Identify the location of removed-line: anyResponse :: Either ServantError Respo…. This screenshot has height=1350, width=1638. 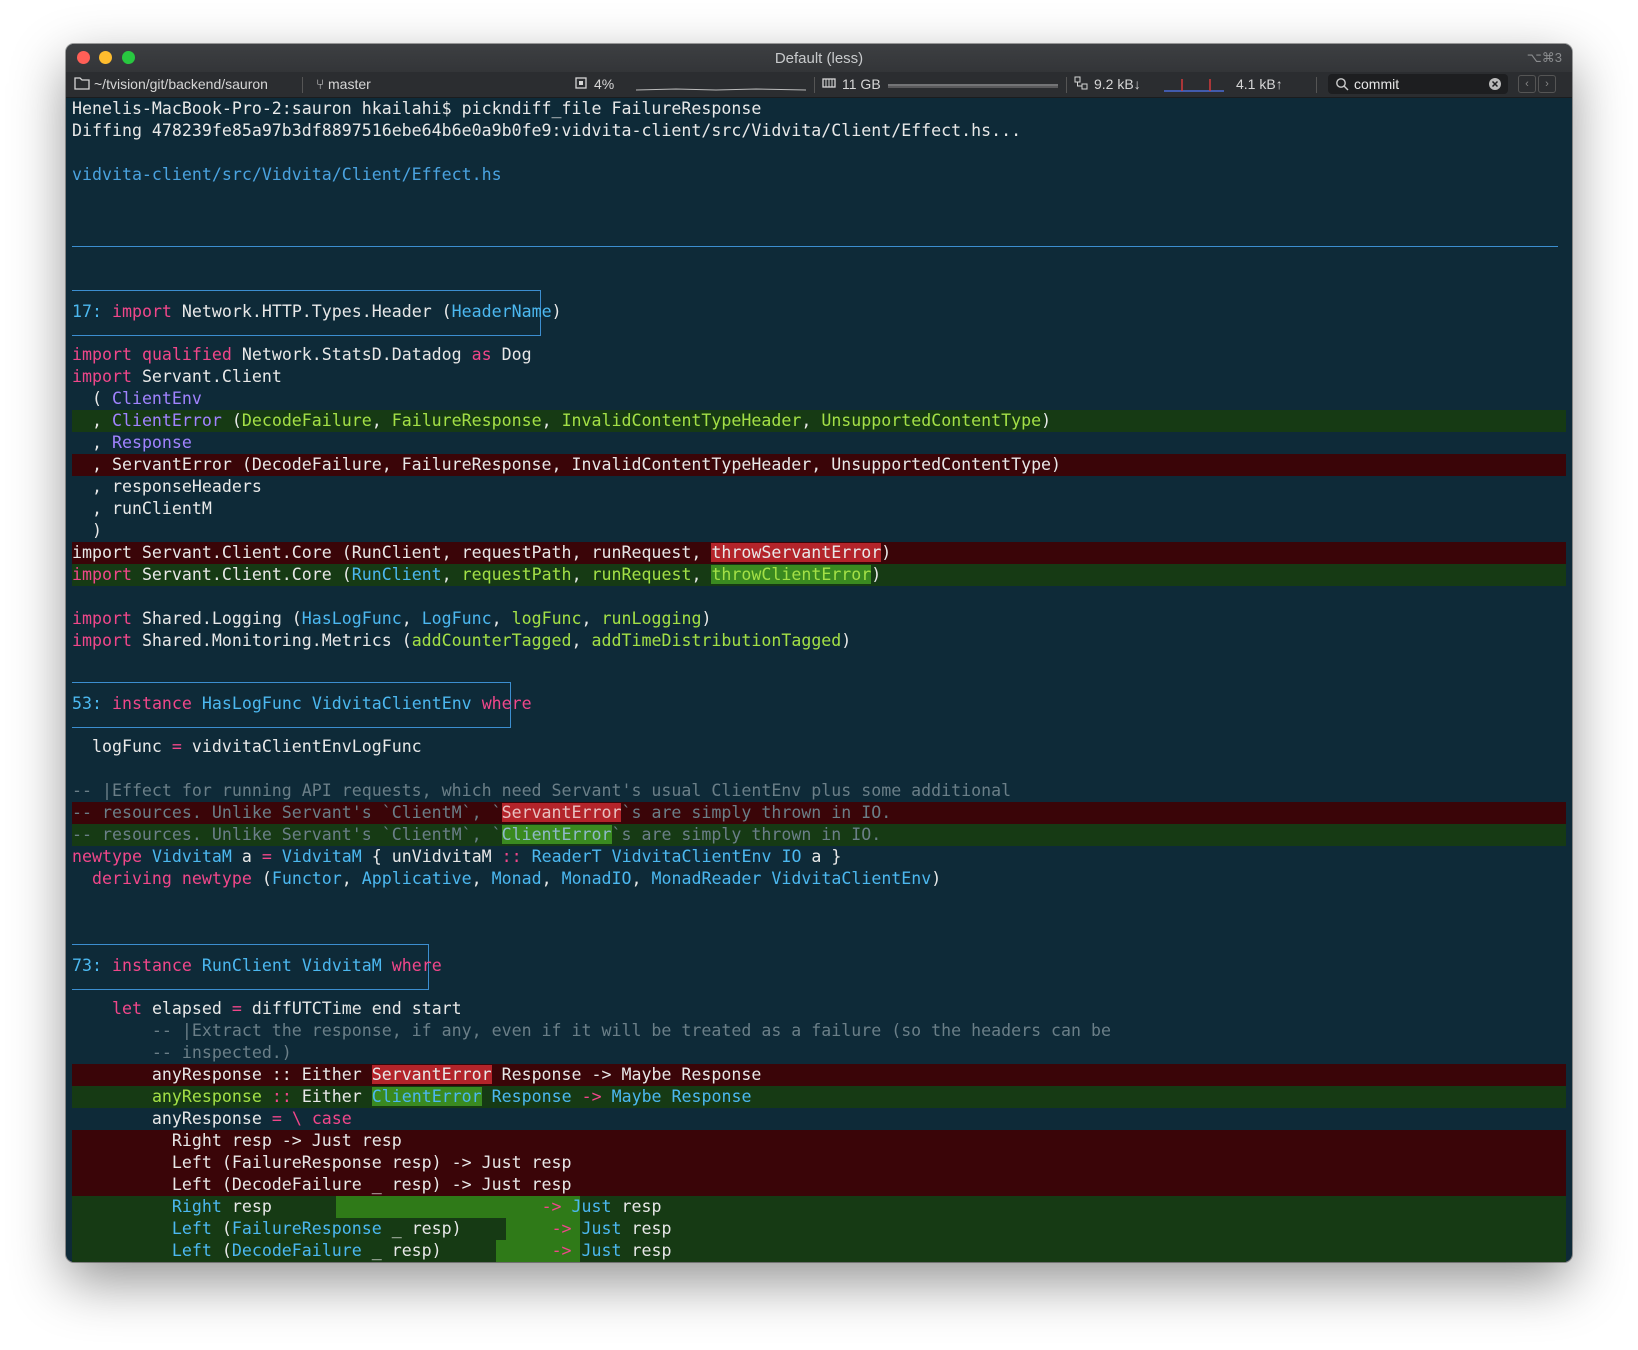
(417, 1074).